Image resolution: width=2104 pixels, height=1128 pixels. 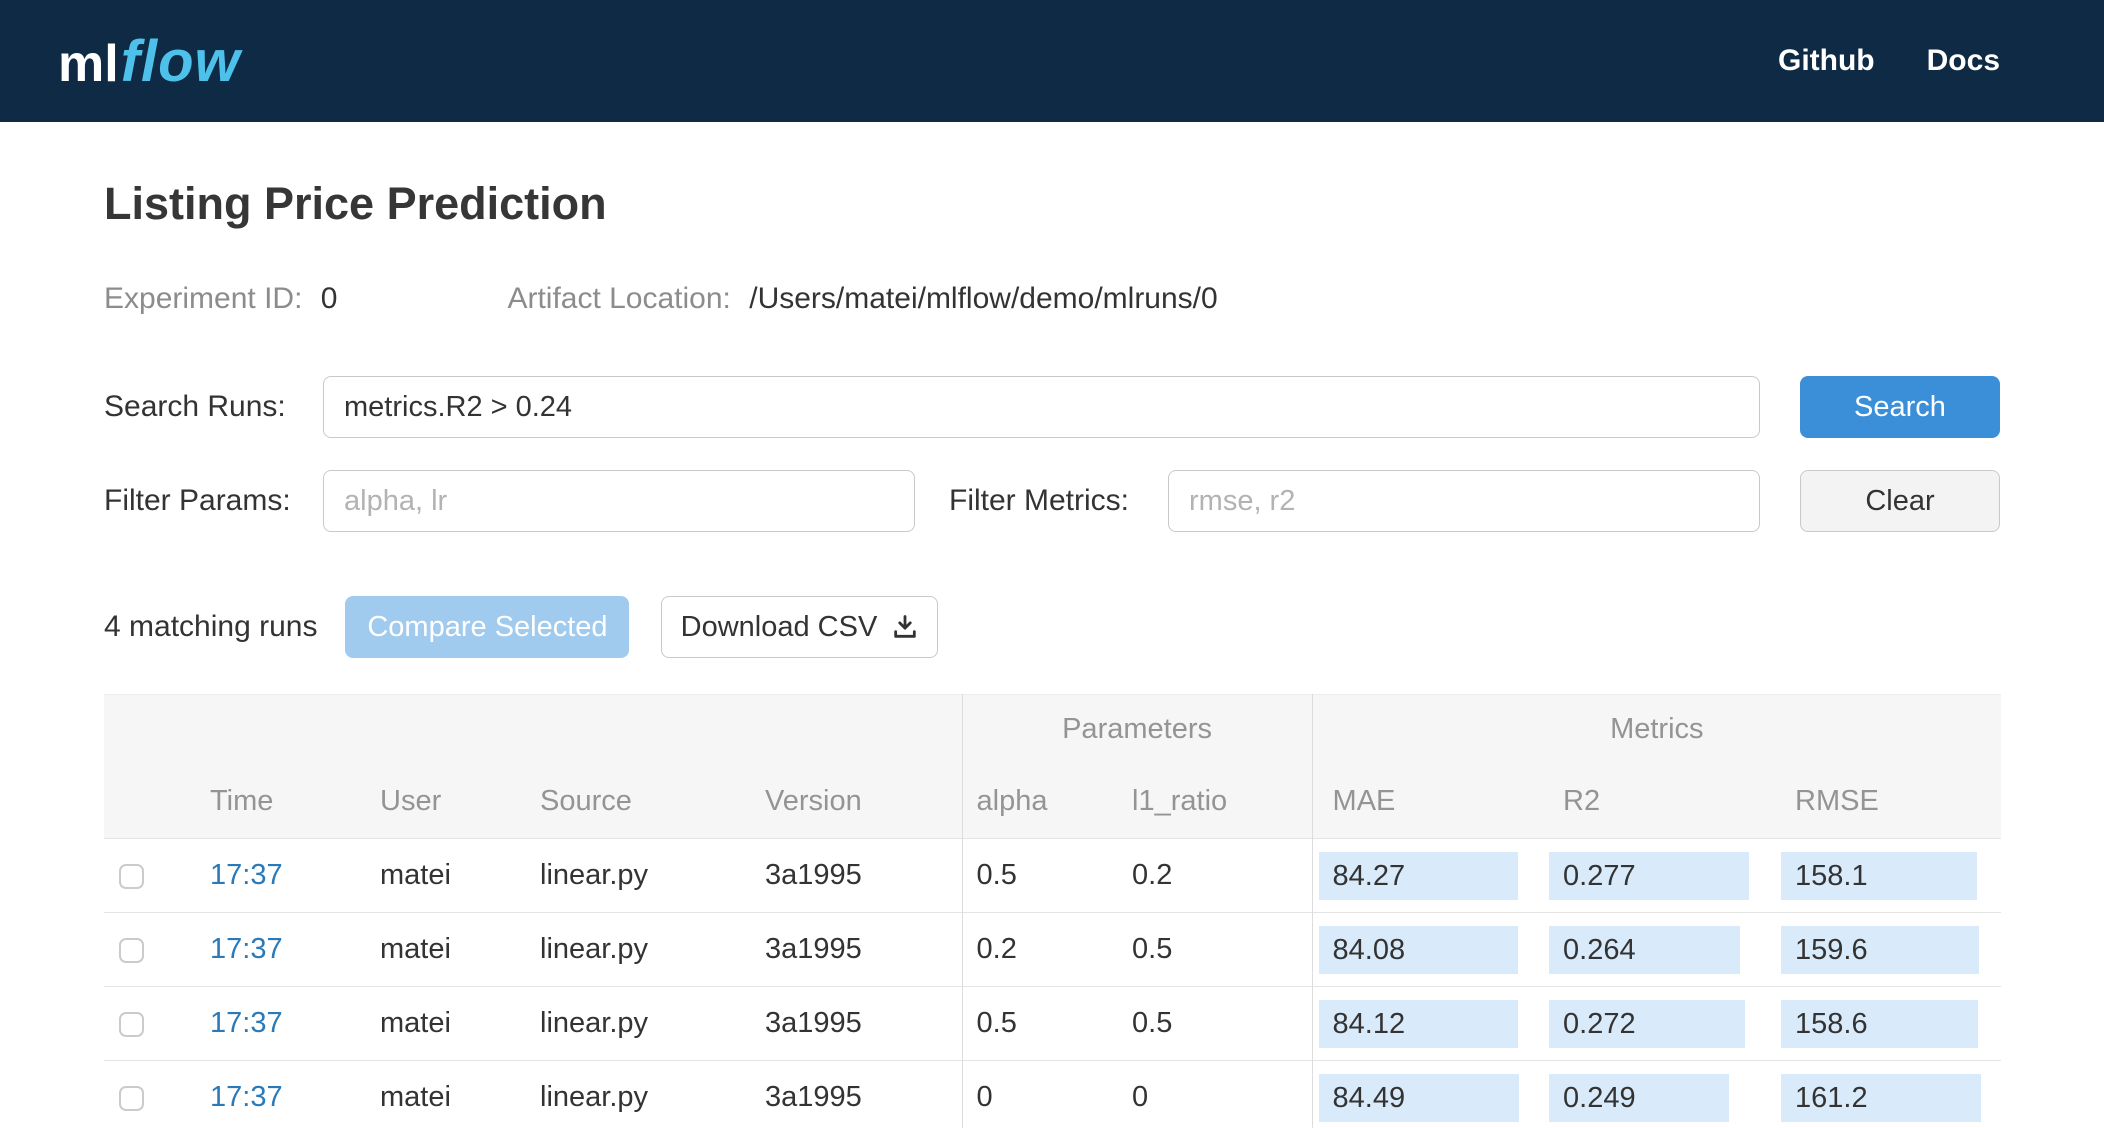 I want to click on table-group-header-row: Parameters Metrics, so click(x=1053, y=729).